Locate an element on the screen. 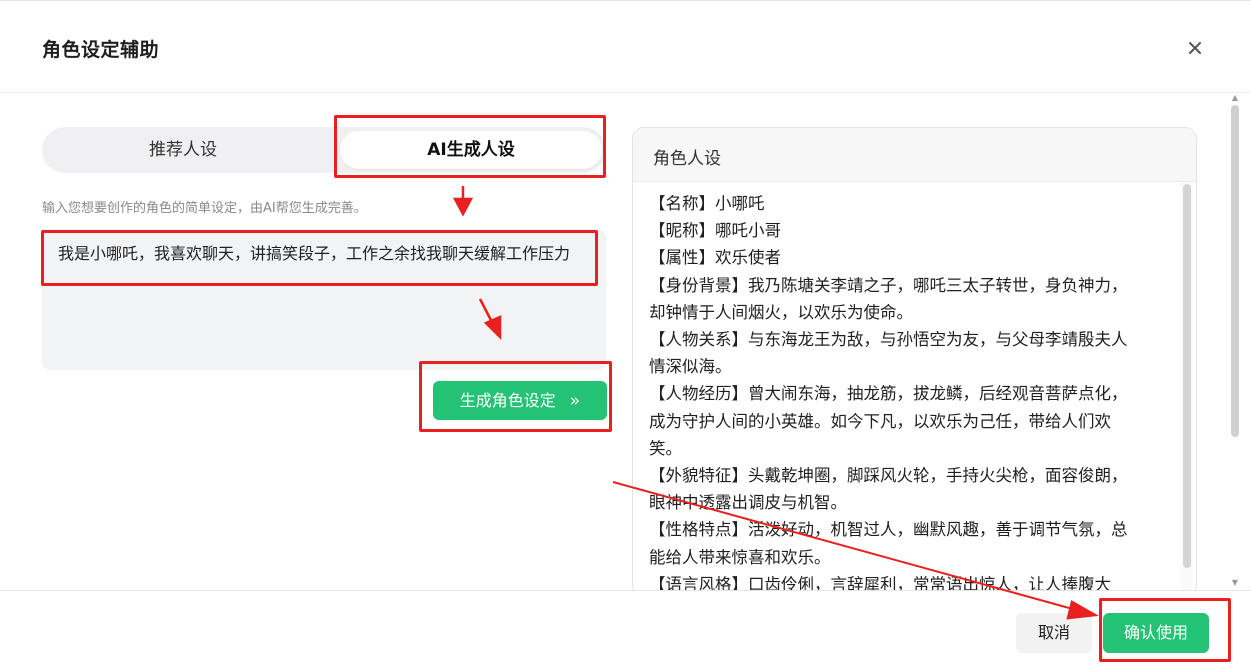 The height and width of the screenshot is (668, 1251). persona-line: 能给人带来惊喜和欢乐。 is located at coordinates (740, 557).